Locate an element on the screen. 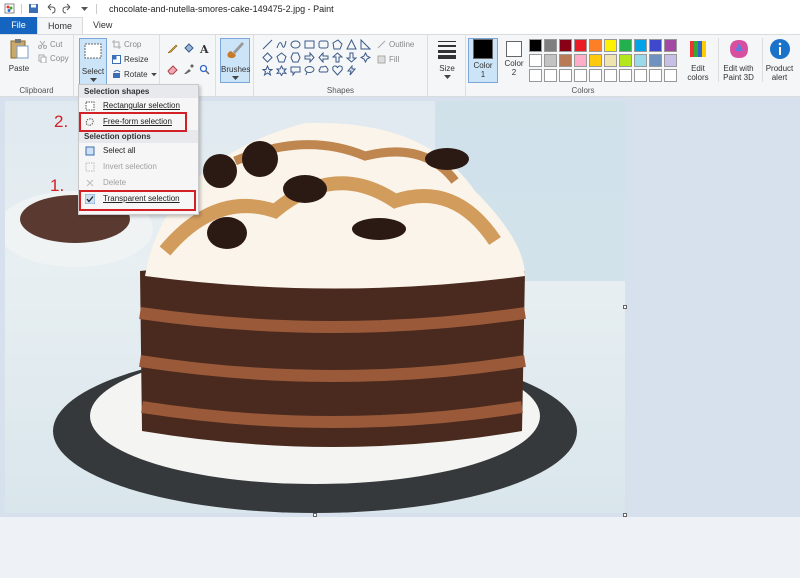  lightning-shape-icon is located at coordinates (351, 70).